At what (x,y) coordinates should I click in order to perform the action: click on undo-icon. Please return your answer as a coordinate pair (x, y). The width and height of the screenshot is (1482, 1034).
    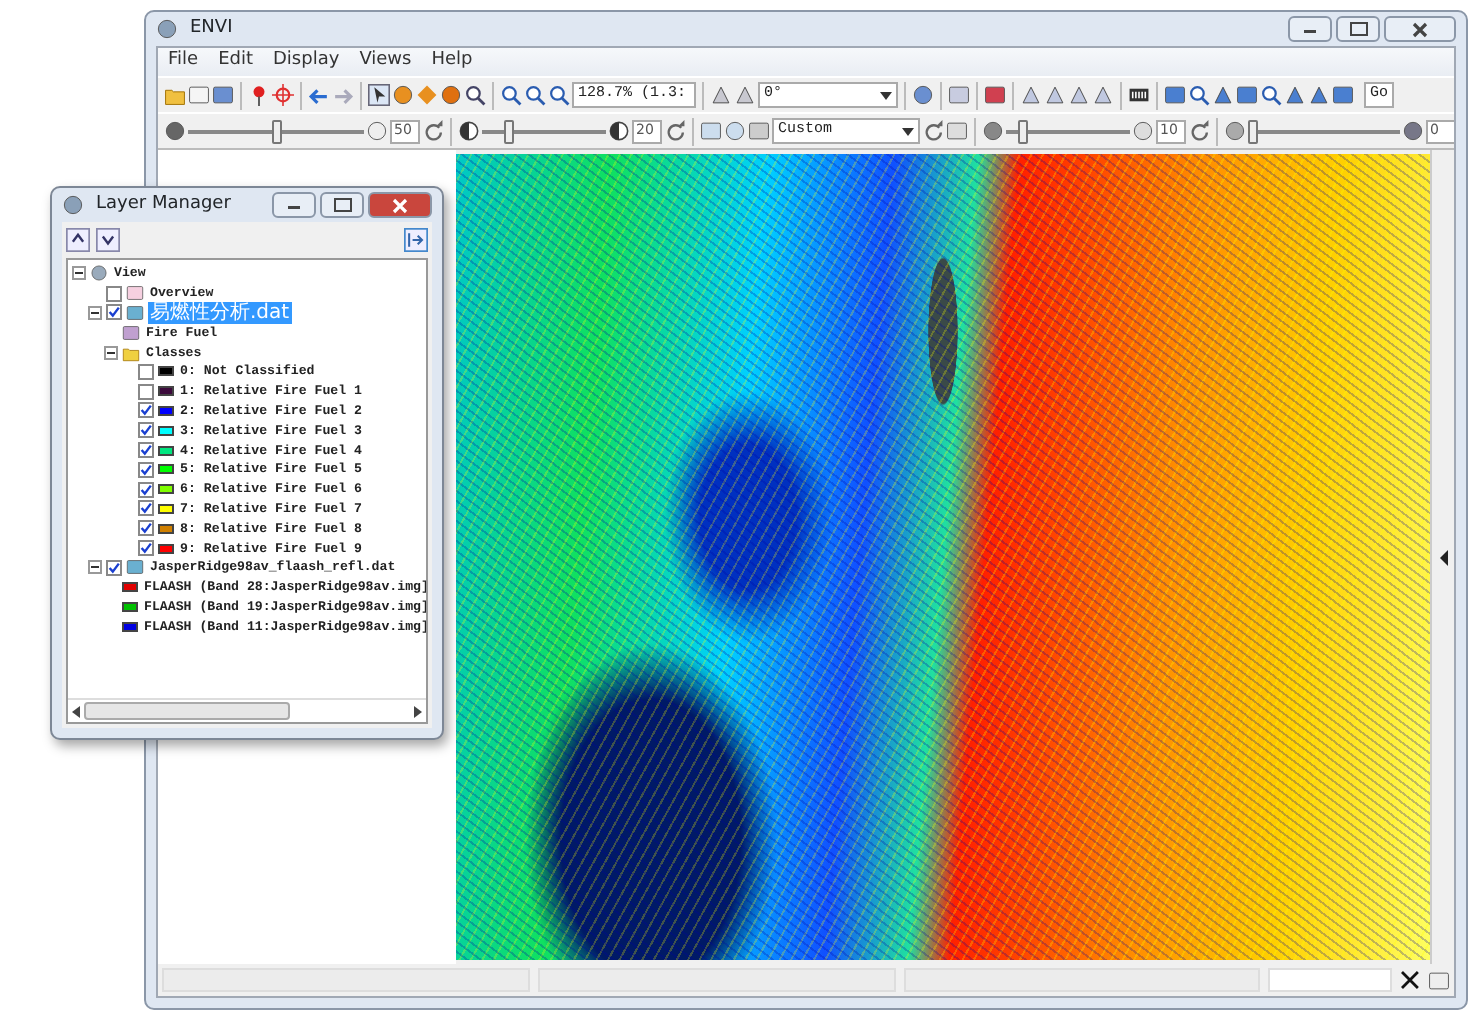
    Looking at the image, I should click on (319, 95).